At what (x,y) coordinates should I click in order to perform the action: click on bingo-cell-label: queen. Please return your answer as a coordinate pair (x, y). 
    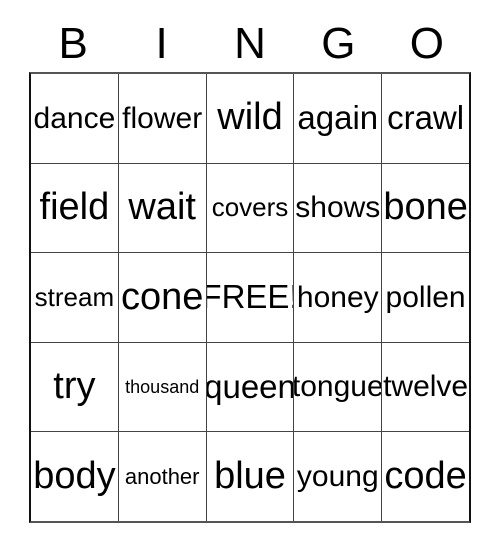
    Looking at the image, I should click on (249, 386).